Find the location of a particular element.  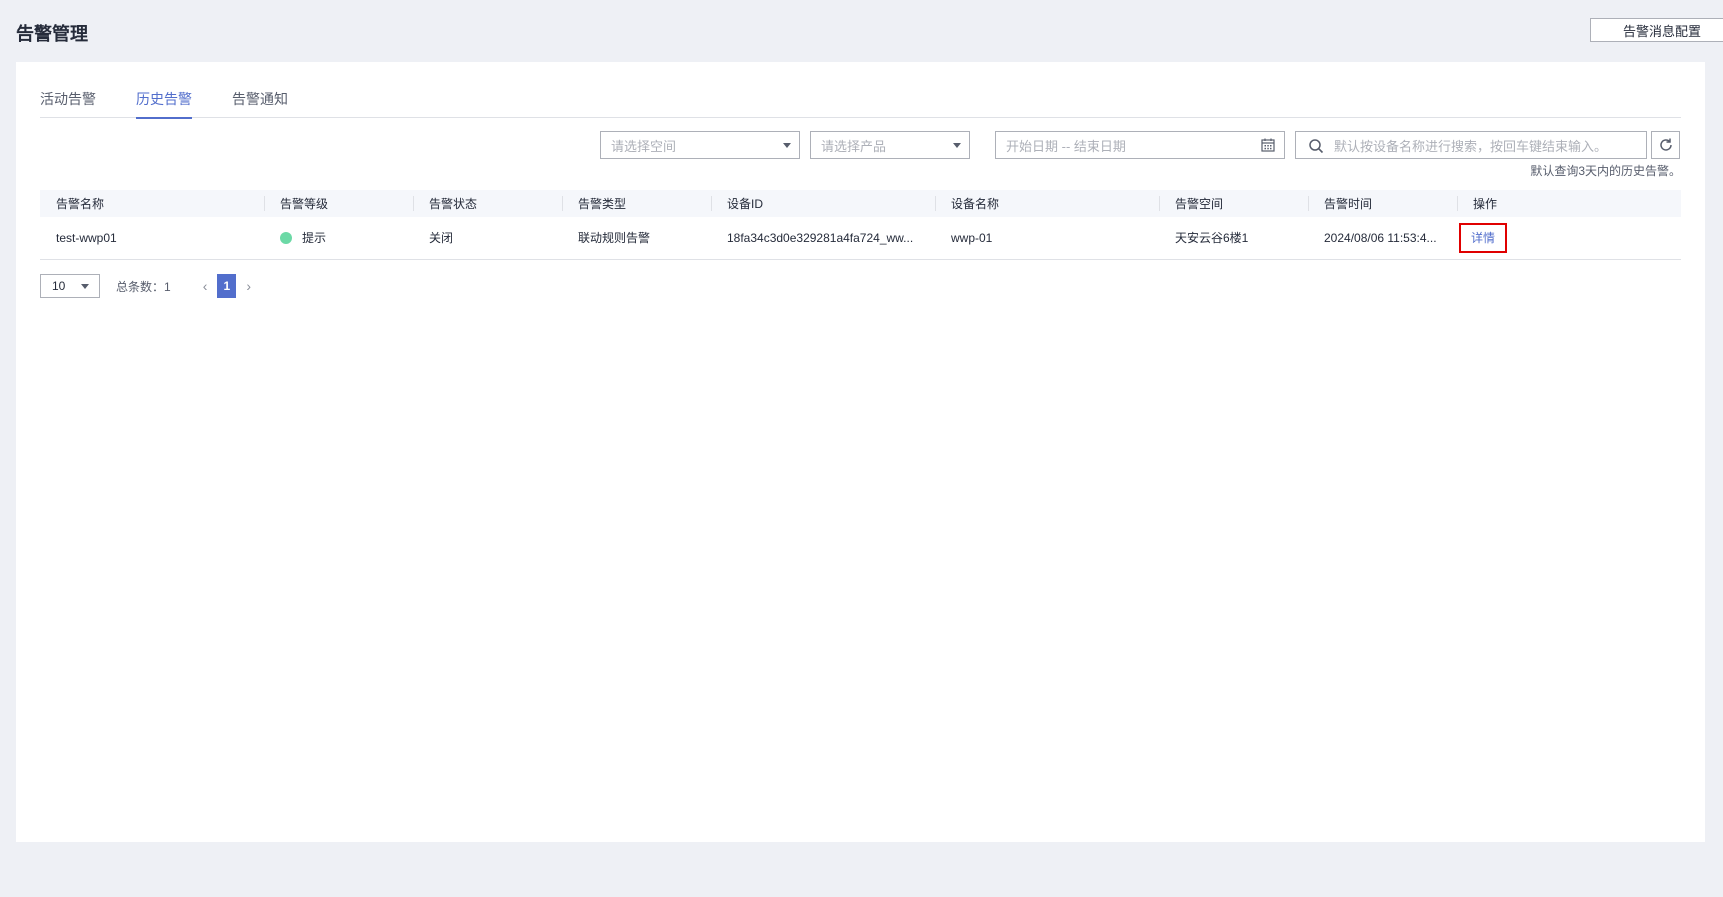

date-range-picker: 开始日期 -- 结束日期 is located at coordinates (1140, 145).